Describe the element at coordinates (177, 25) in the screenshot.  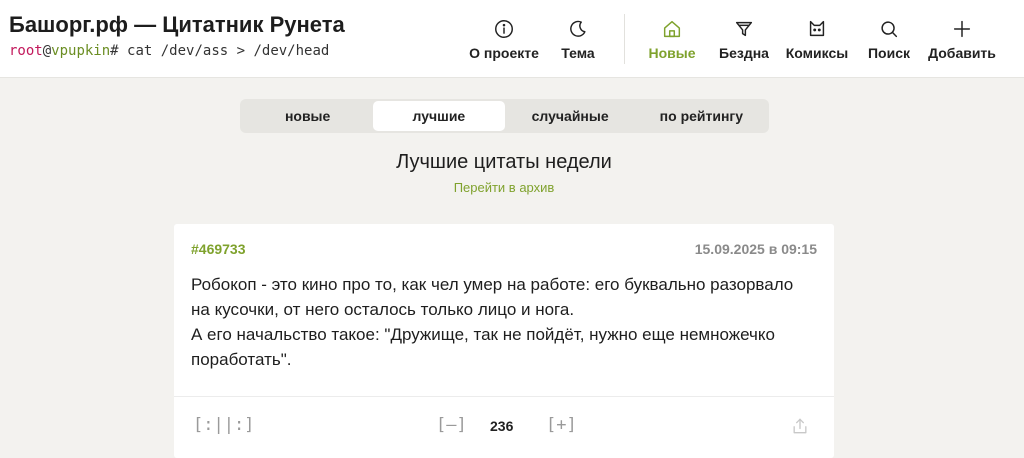
I see `site-title: Башорг.рф — Цитатник Рунета` at that location.